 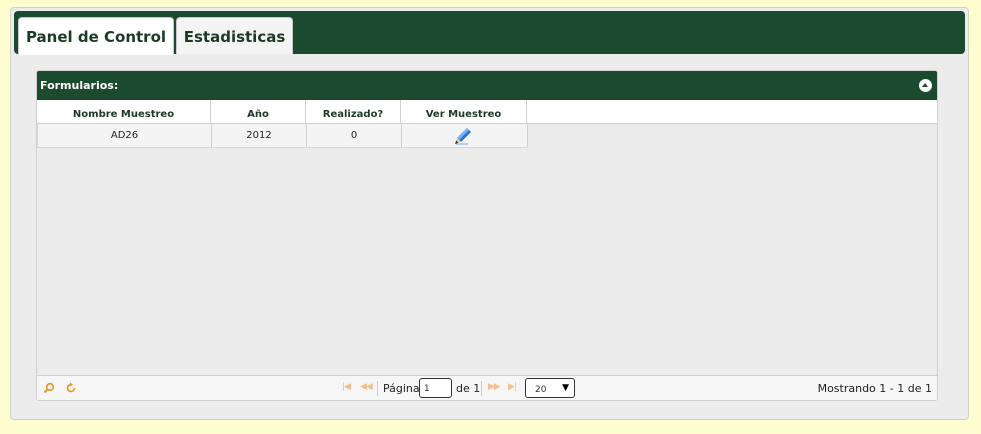 I want to click on page-count-label: de 1, so click(x=468, y=388).